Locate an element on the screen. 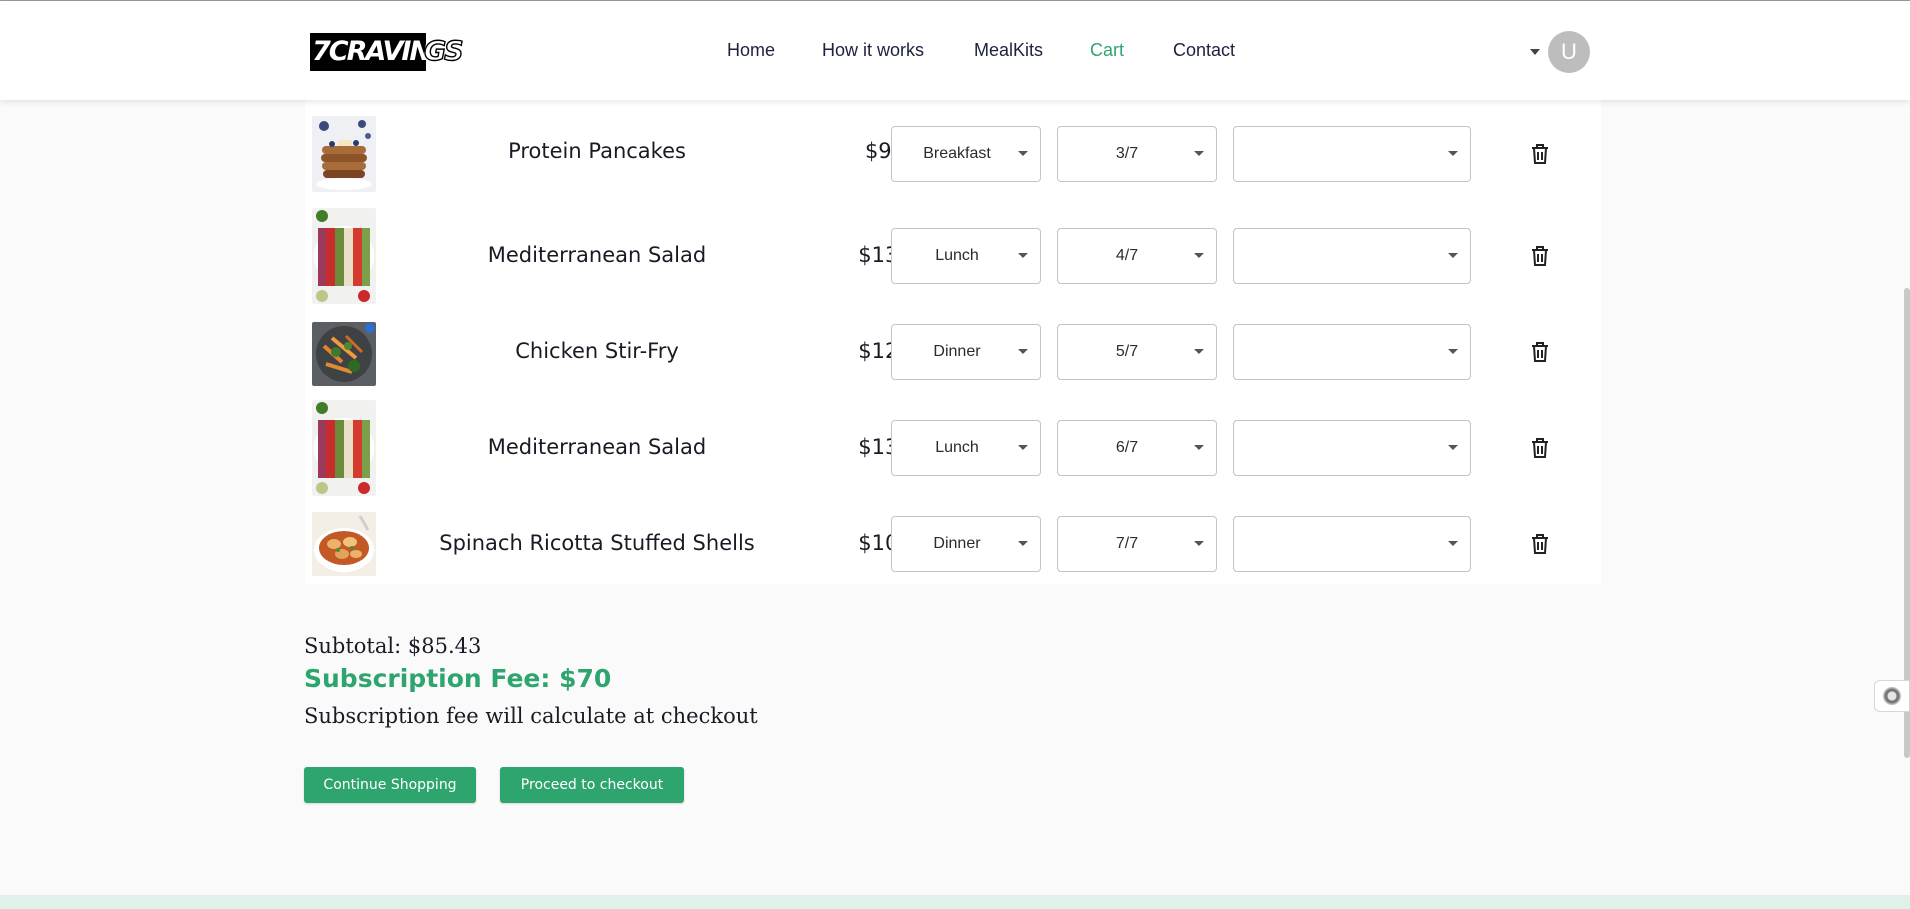  item-name: Chicken Stir-Fry is located at coordinates (597, 351).